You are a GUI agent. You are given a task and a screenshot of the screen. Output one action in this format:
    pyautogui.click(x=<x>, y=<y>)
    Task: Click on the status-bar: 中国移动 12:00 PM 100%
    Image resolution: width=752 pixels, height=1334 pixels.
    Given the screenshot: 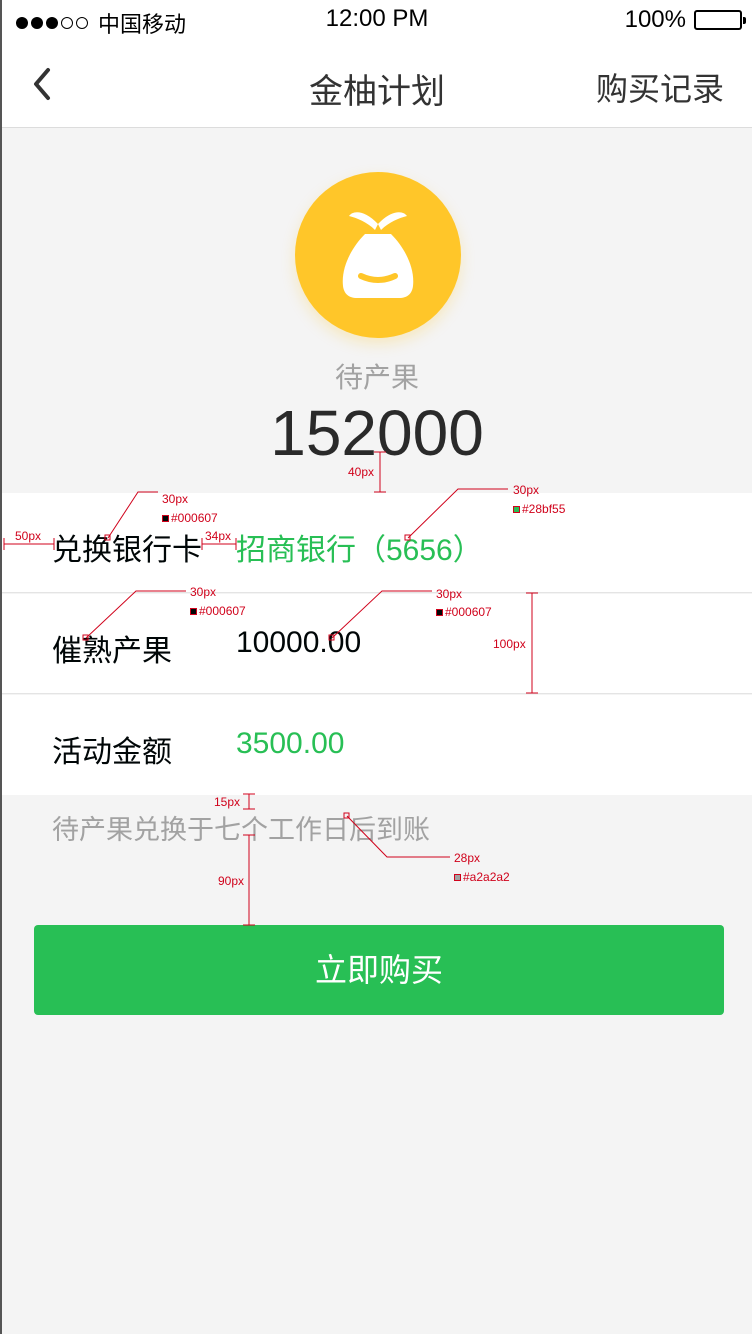 What is the action you would take?
    pyautogui.click(x=377, y=20)
    